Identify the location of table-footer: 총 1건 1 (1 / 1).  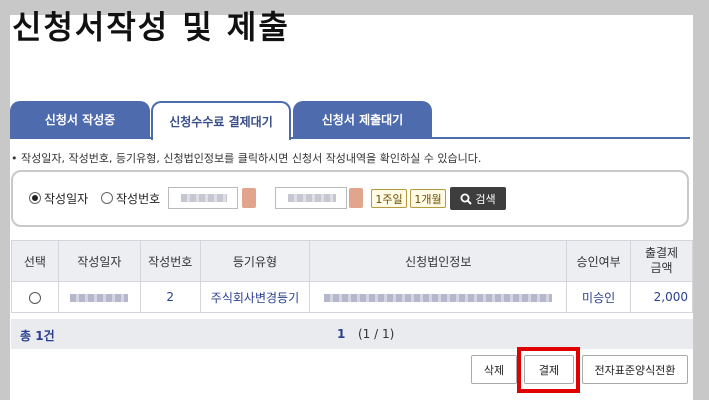
(352, 334).